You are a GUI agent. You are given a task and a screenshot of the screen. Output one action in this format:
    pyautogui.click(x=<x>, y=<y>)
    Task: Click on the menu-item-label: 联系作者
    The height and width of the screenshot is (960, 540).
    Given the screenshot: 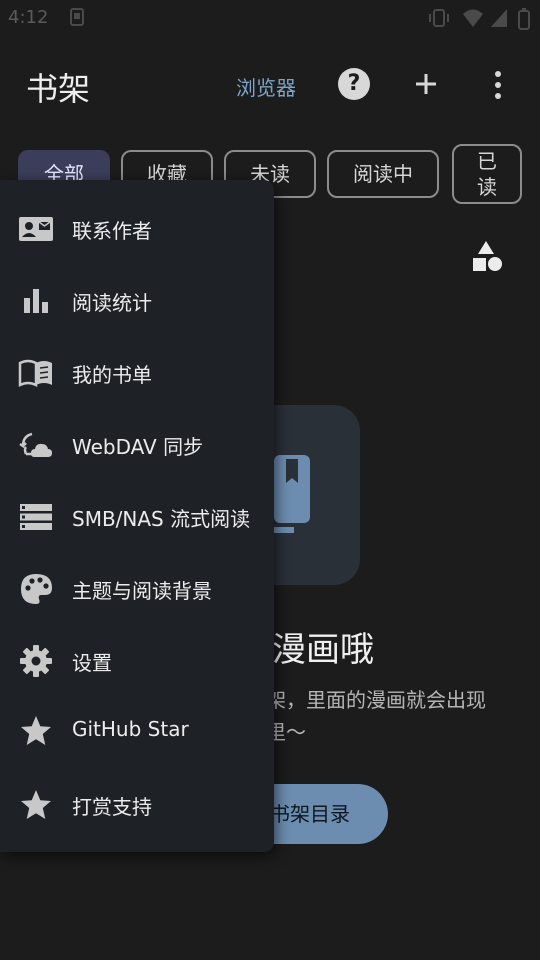 What is the action you would take?
    pyautogui.click(x=112, y=231)
    